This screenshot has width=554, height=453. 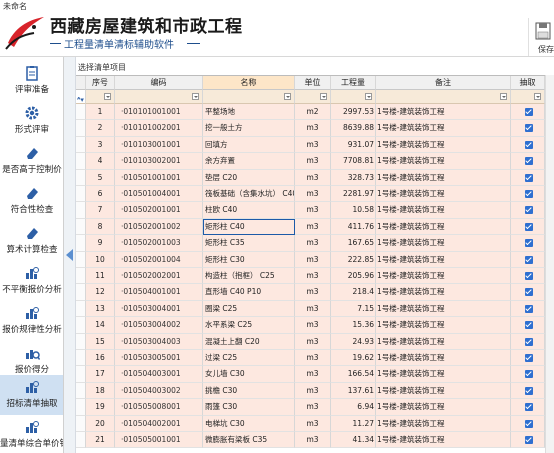 What do you see at coordinates (249, 259) in the screenshot?
I see `cell-name: 矩形柱 C30` at bounding box center [249, 259].